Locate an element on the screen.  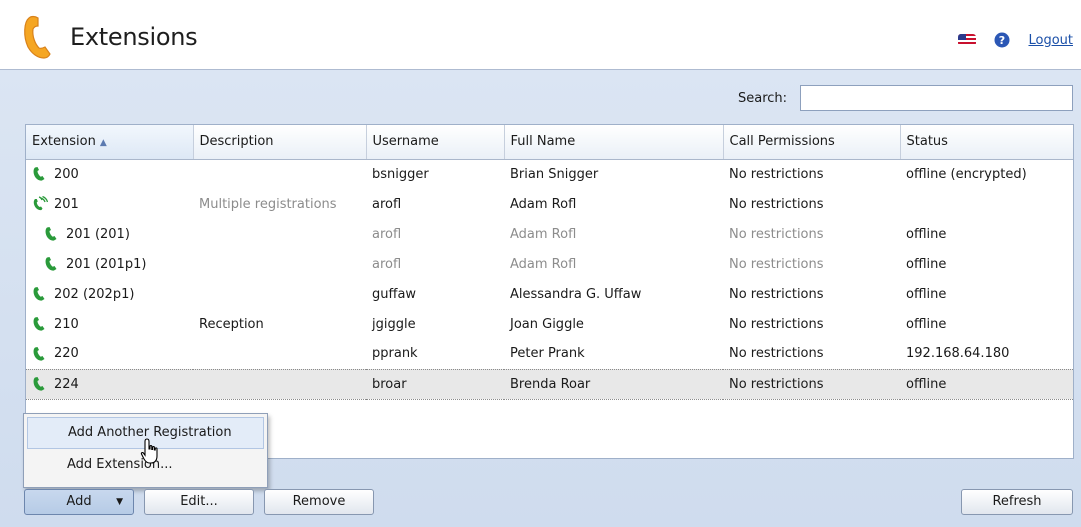
hand-pointer-icon is located at coordinates (149, 451).